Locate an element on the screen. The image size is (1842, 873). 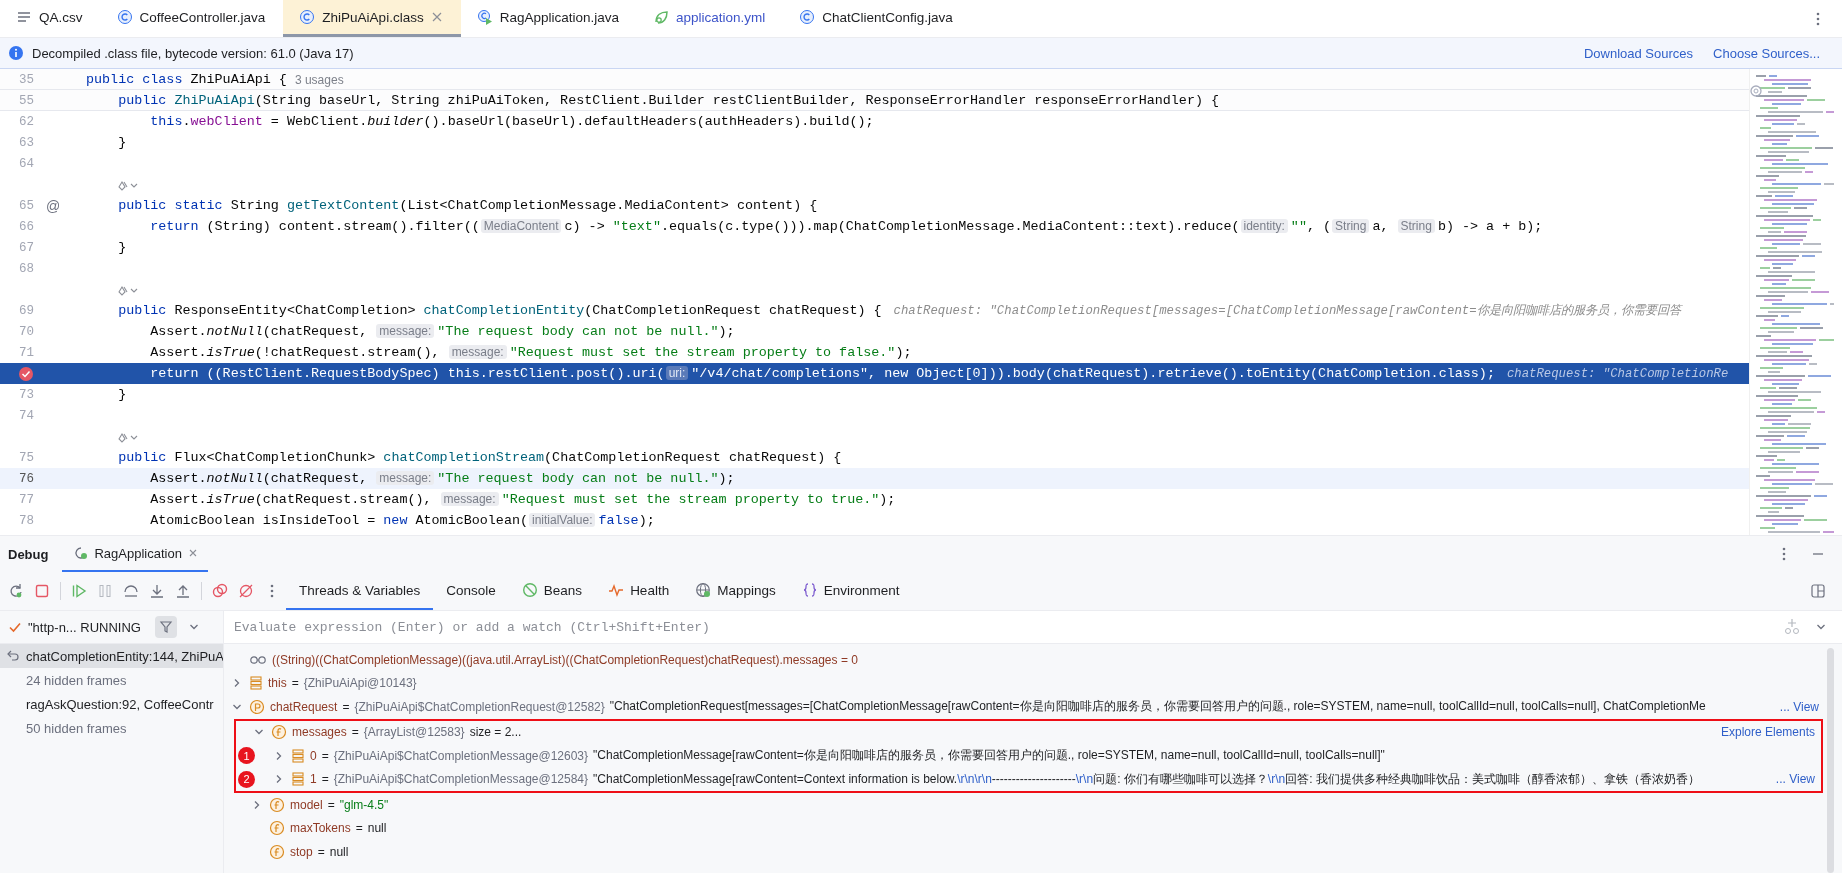
scrollbar is located at coordinates (1830, 760).